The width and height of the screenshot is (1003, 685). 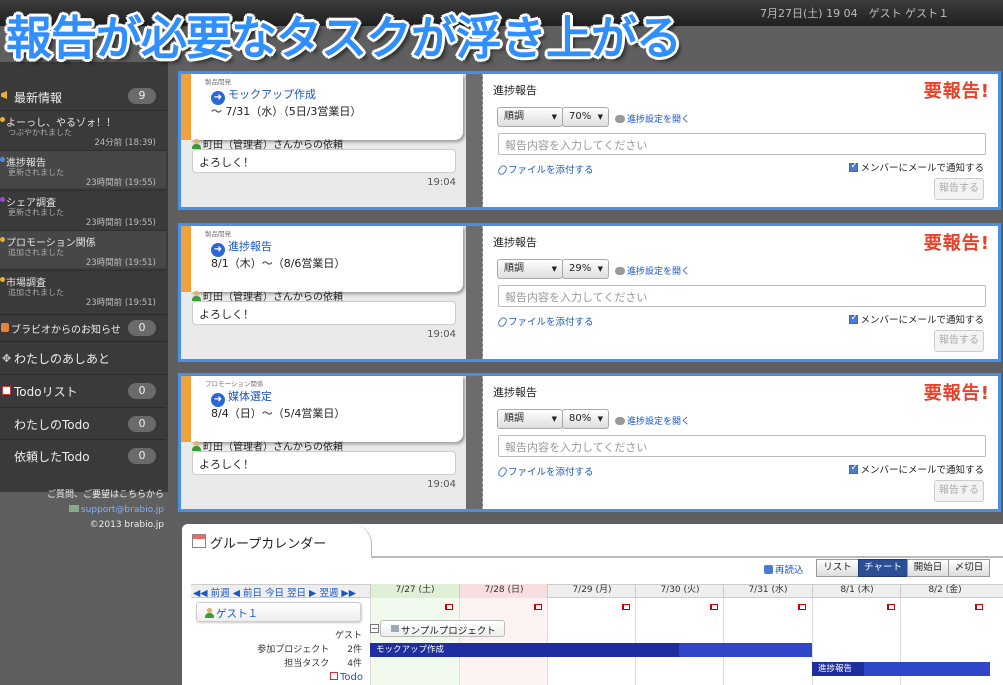 What do you see at coordinates (83, 209) in the screenshot?
I see `news-item: シェア調査 更新されました 23時間前 (19:55)` at bounding box center [83, 209].